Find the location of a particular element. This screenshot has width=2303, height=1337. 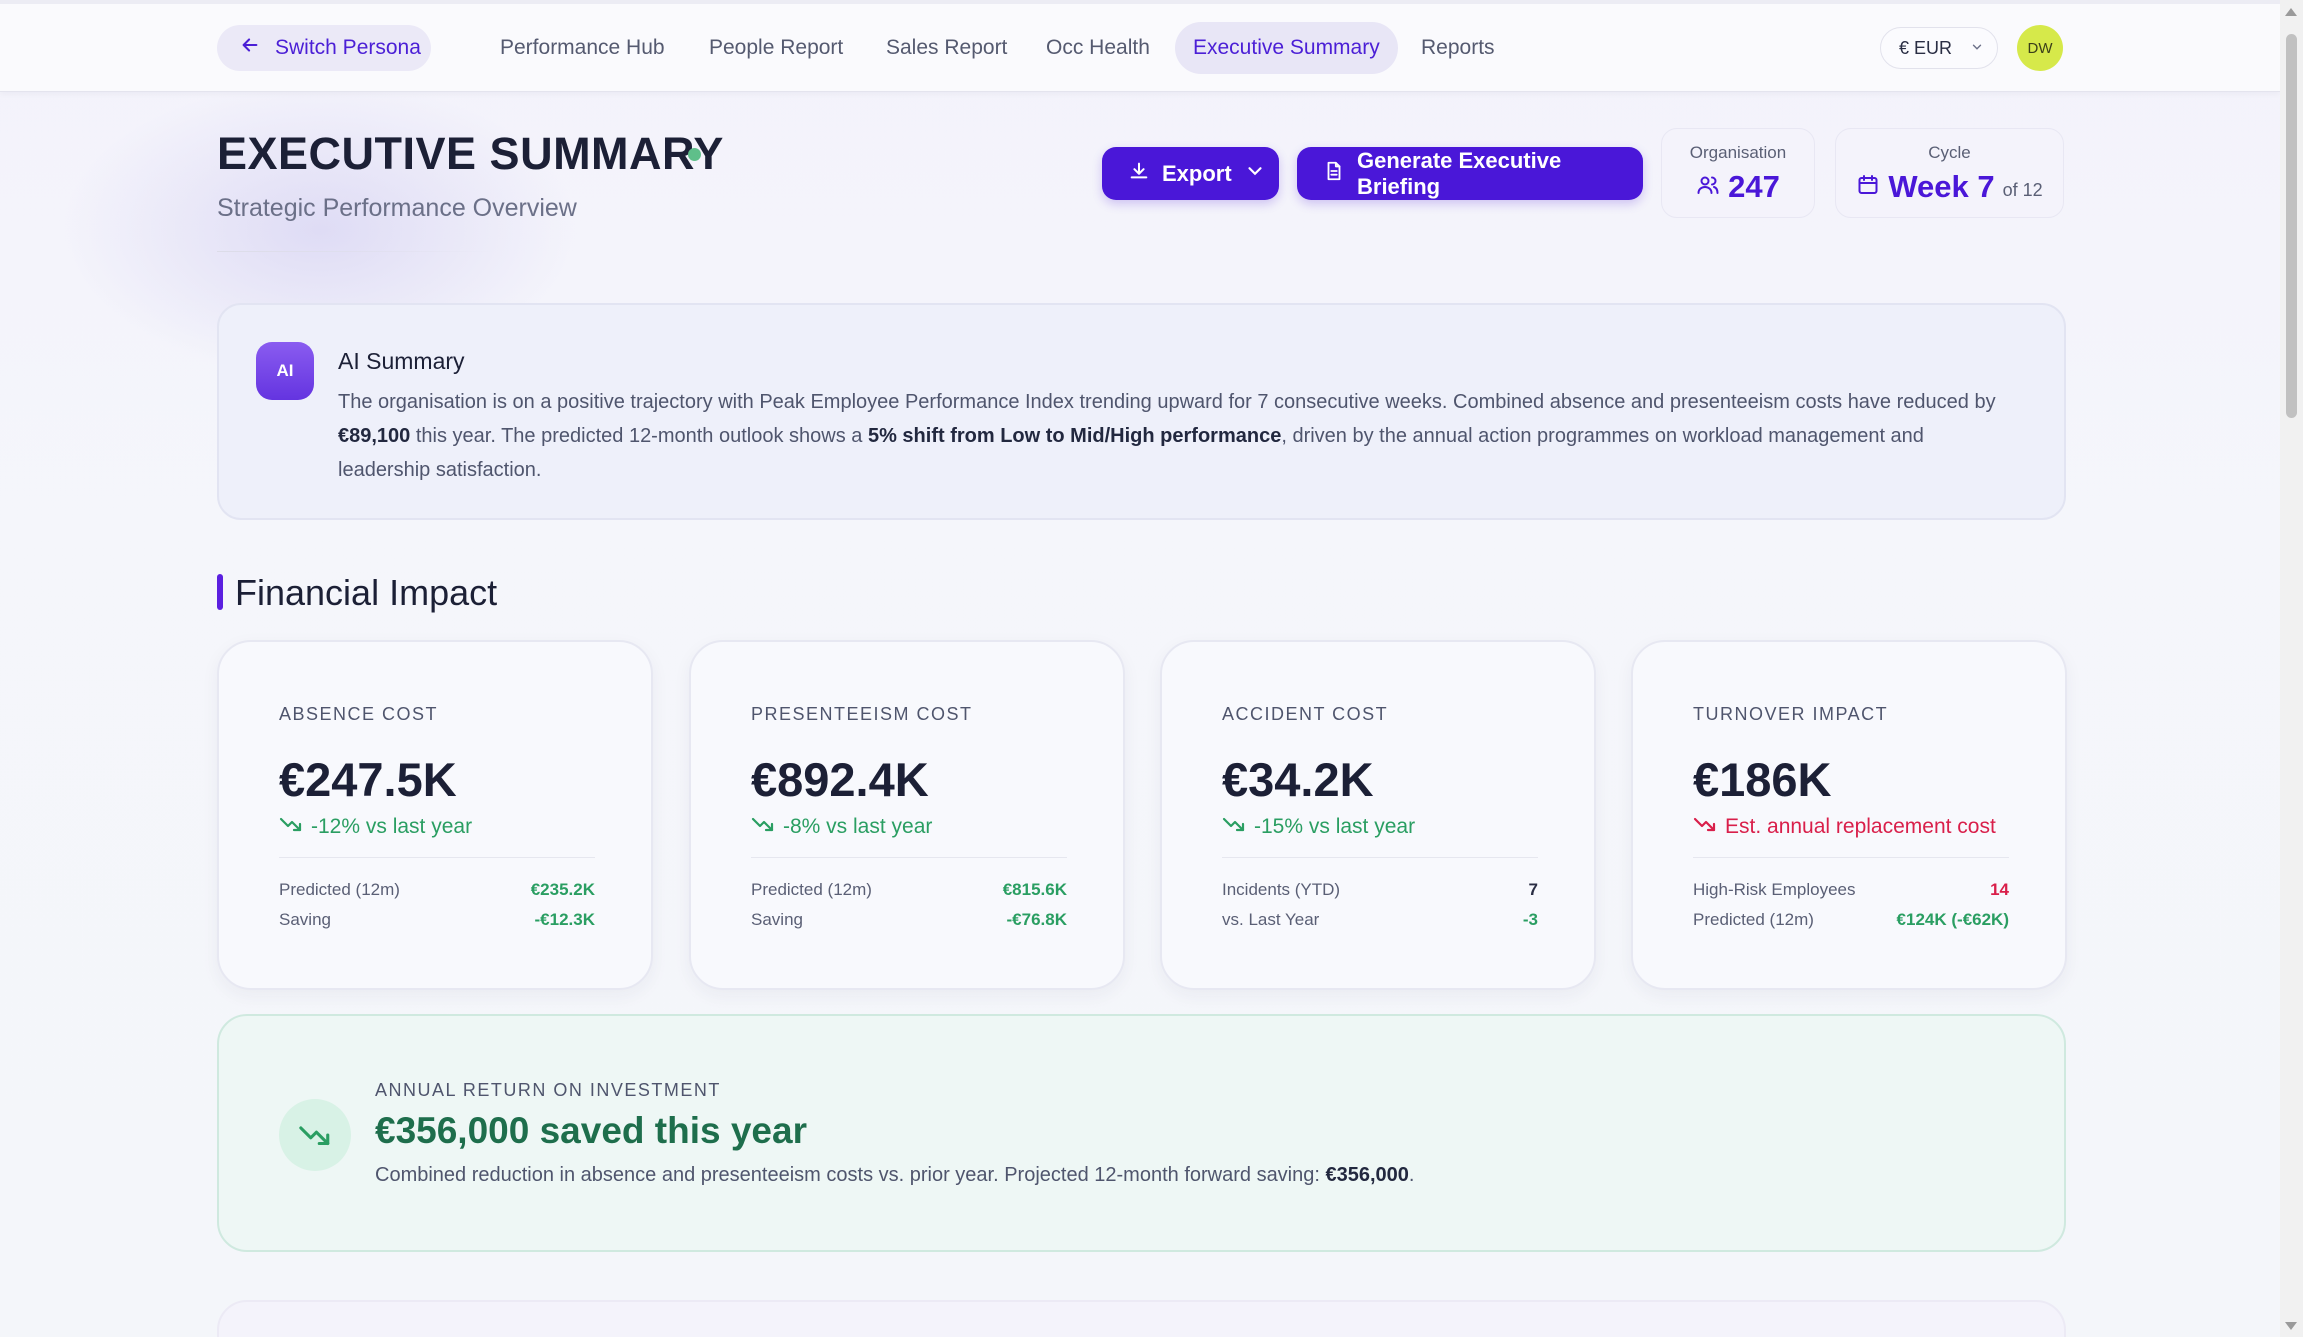

metric-trend-text: -8% vs last year is located at coordinates (858, 826).